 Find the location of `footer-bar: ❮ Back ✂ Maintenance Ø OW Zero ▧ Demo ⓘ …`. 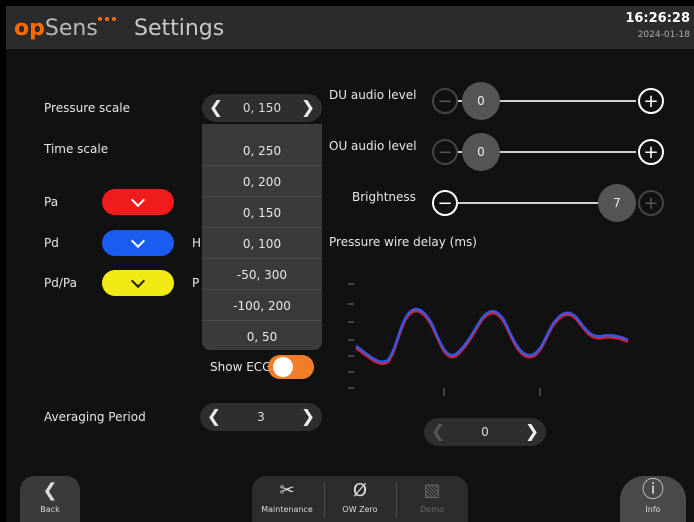

footer-bar: ❮ Back ✂ Maintenance Ø OW Zero ▧ Demo ⓘ … is located at coordinates (350, 499).